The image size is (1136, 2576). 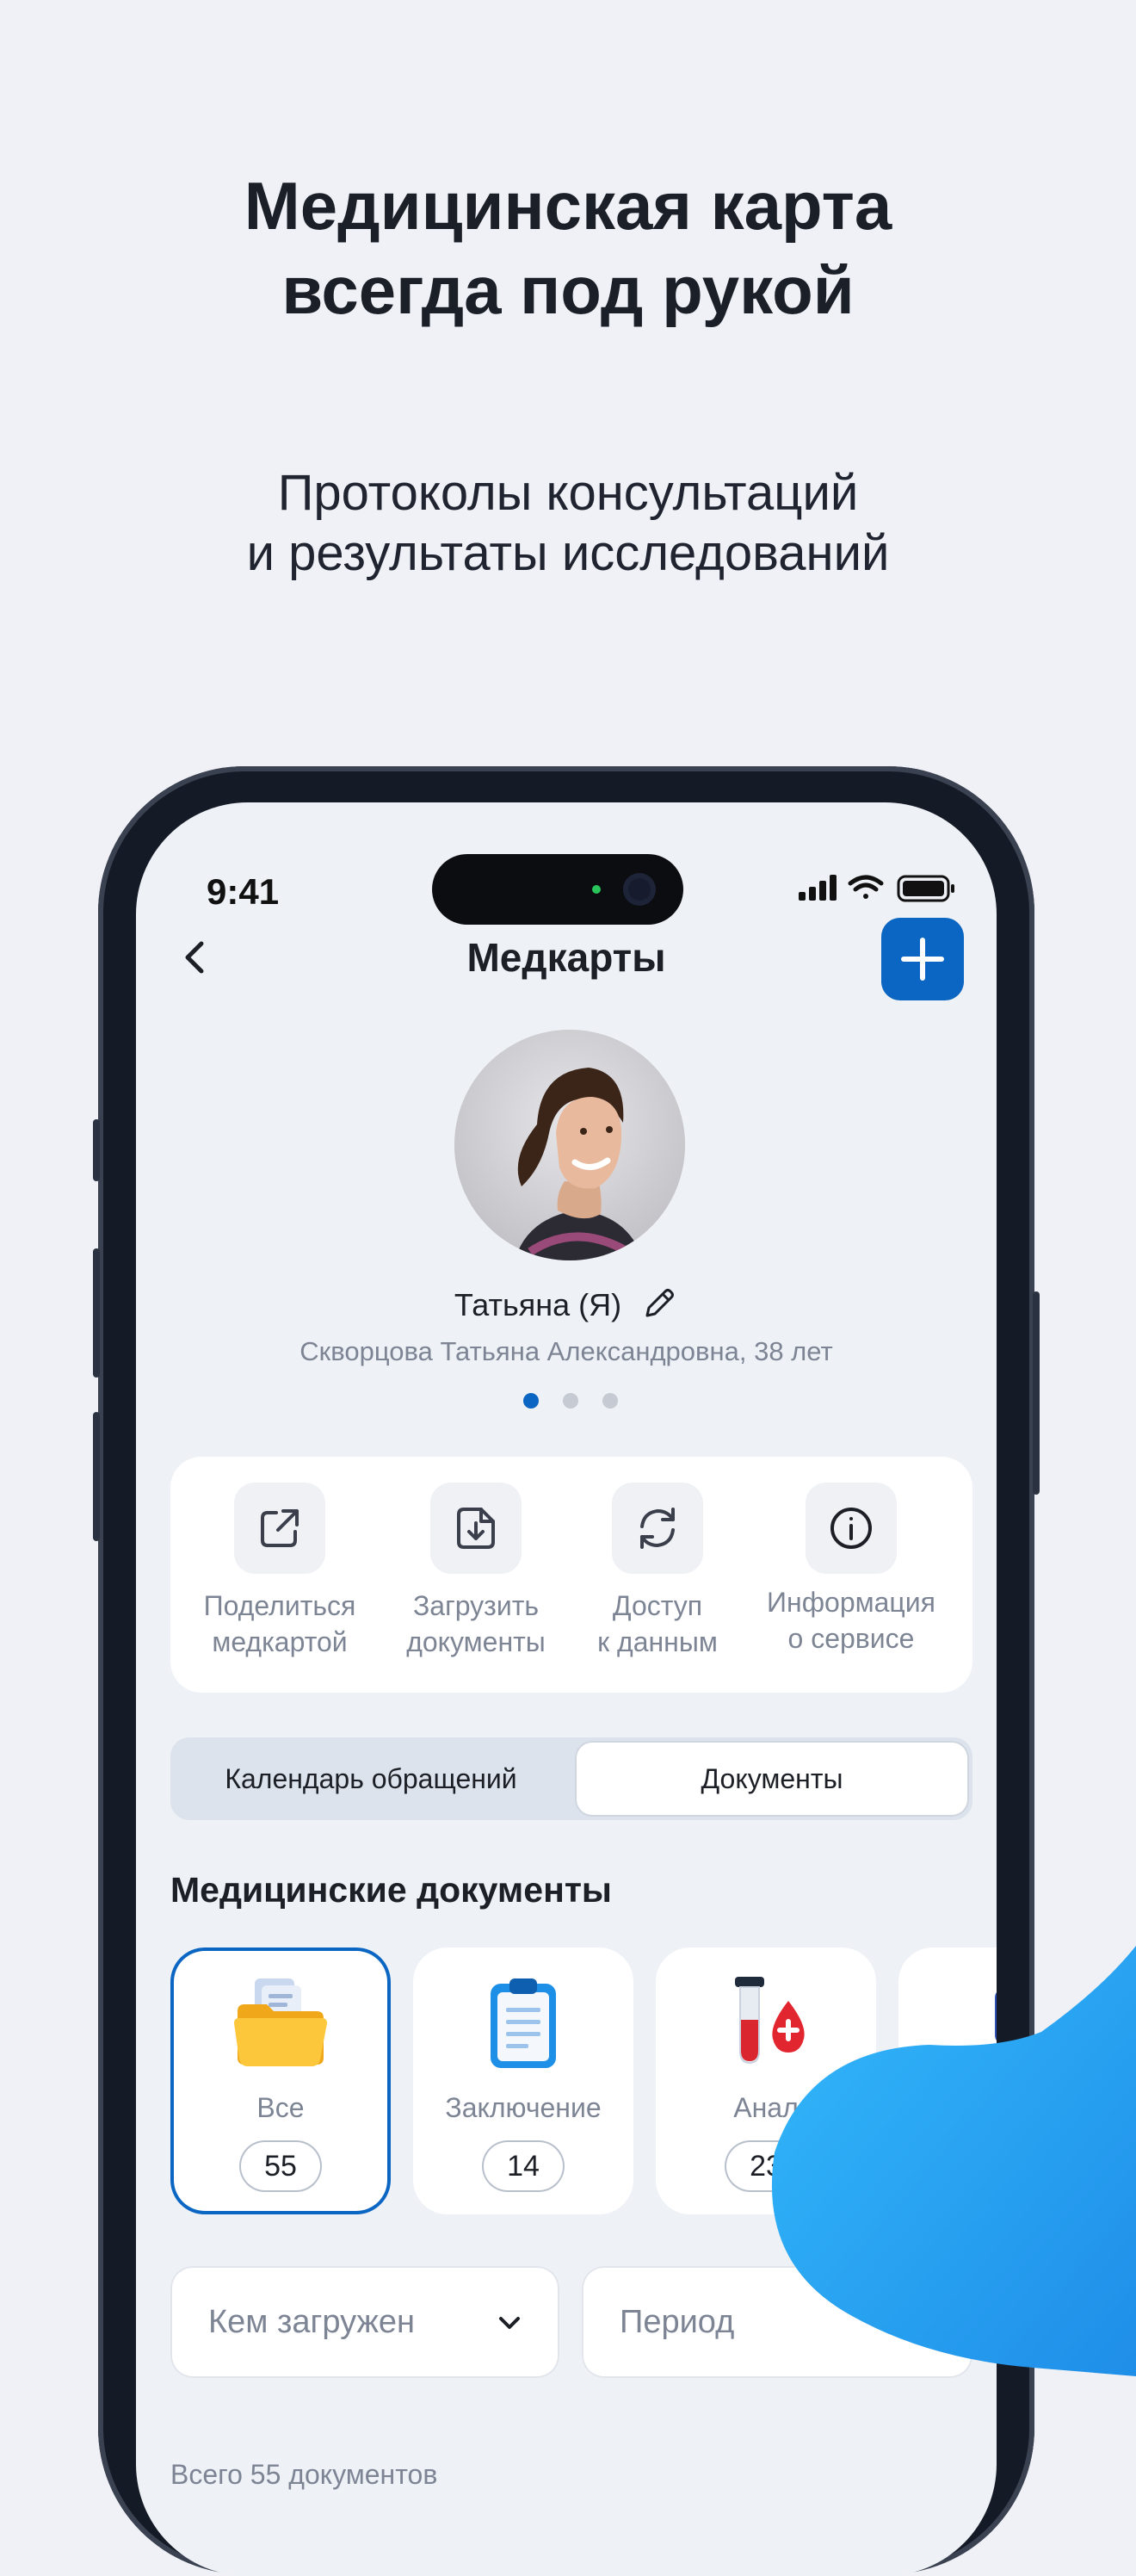 What do you see at coordinates (568, 553) in the screenshot?
I see `promo-subline-line-2: и результаты исследований` at bounding box center [568, 553].